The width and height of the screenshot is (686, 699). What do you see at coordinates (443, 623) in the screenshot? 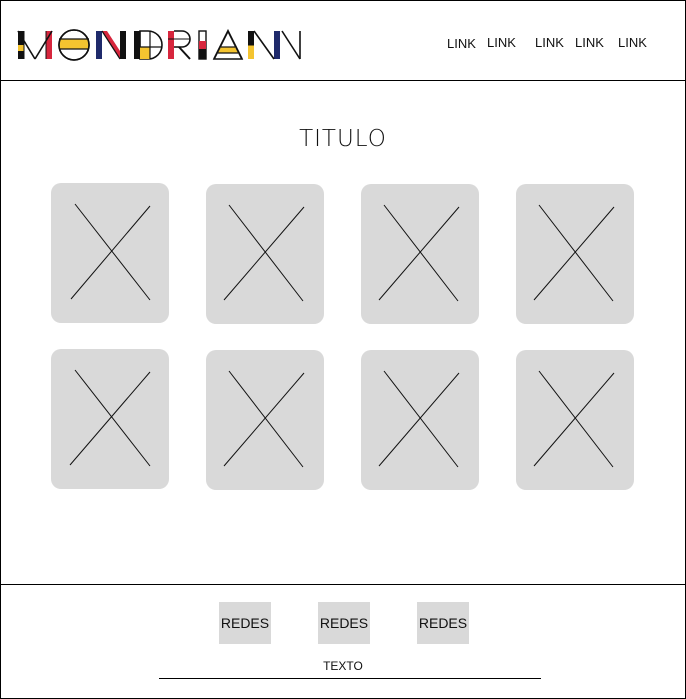
I see `social-button-3: REDES` at bounding box center [443, 623].